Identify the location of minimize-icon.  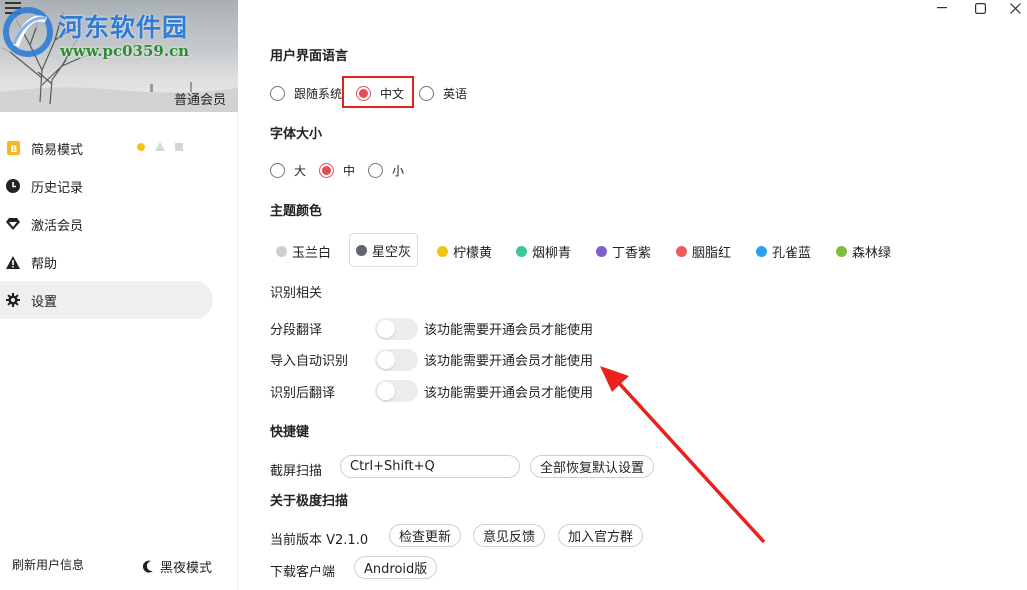
(942, 8).